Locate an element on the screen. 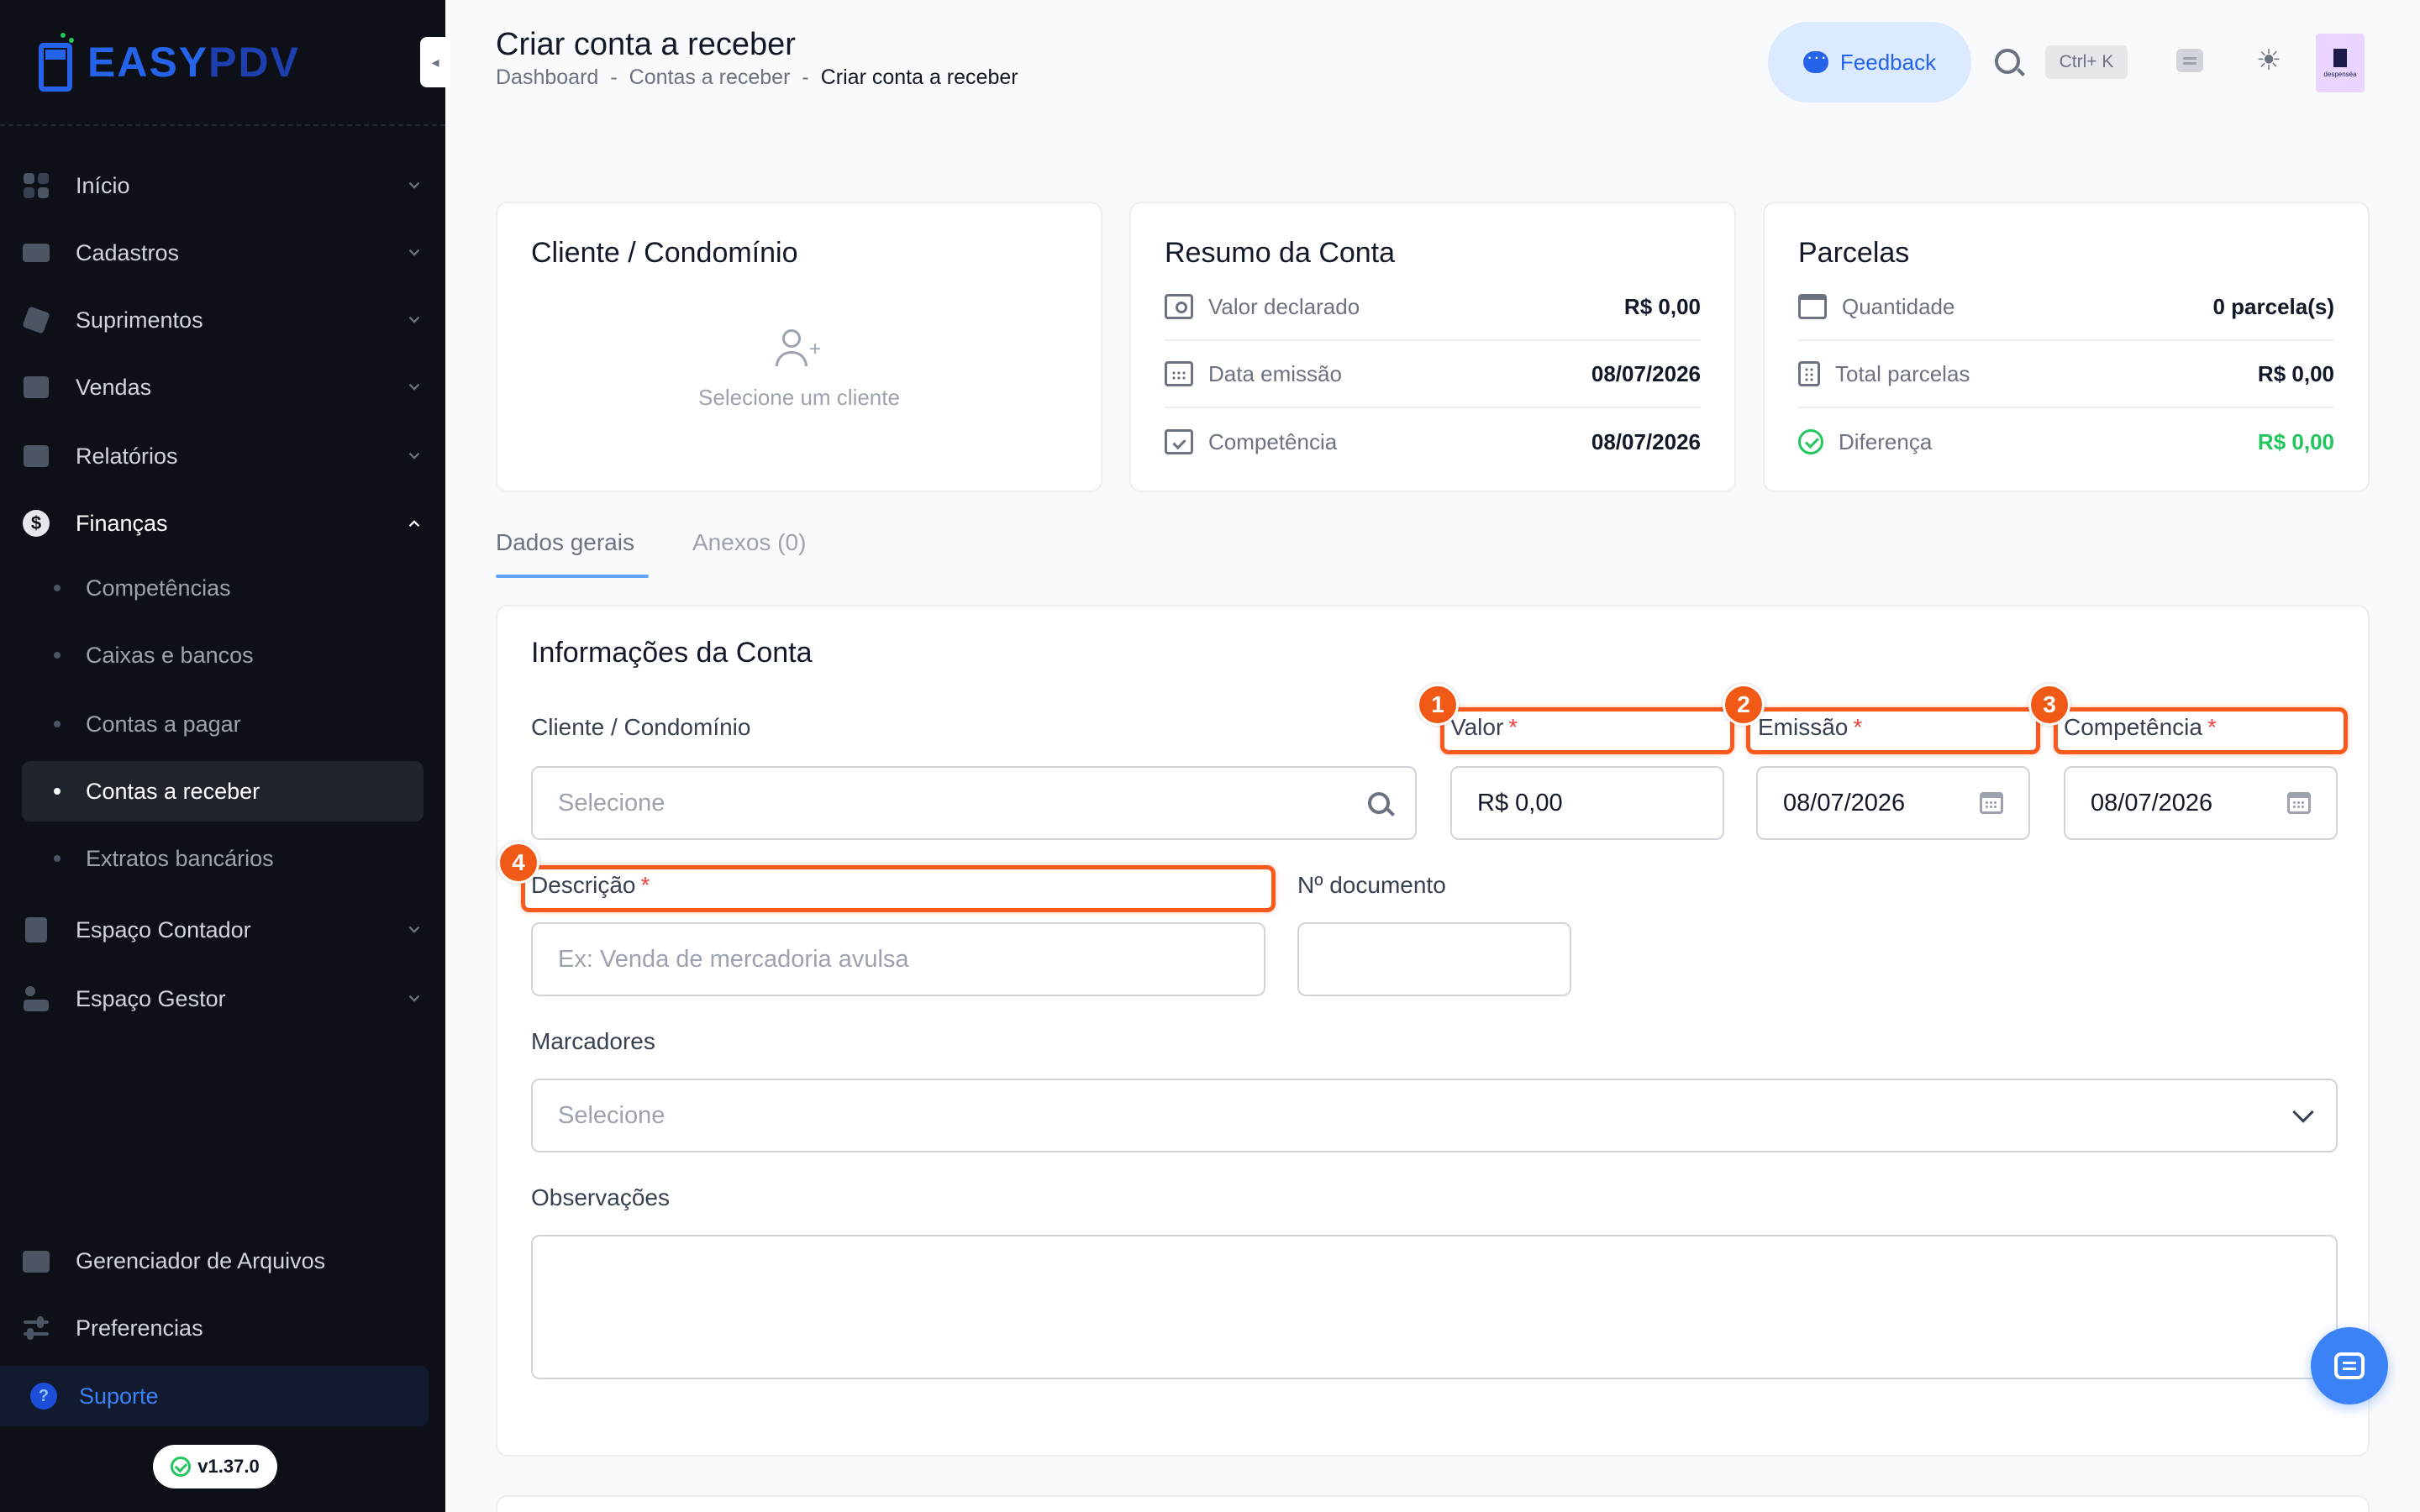 The image size is (2420, 1512). empty-client-text: Selecione um cliente is located at coordinates (799, 397).